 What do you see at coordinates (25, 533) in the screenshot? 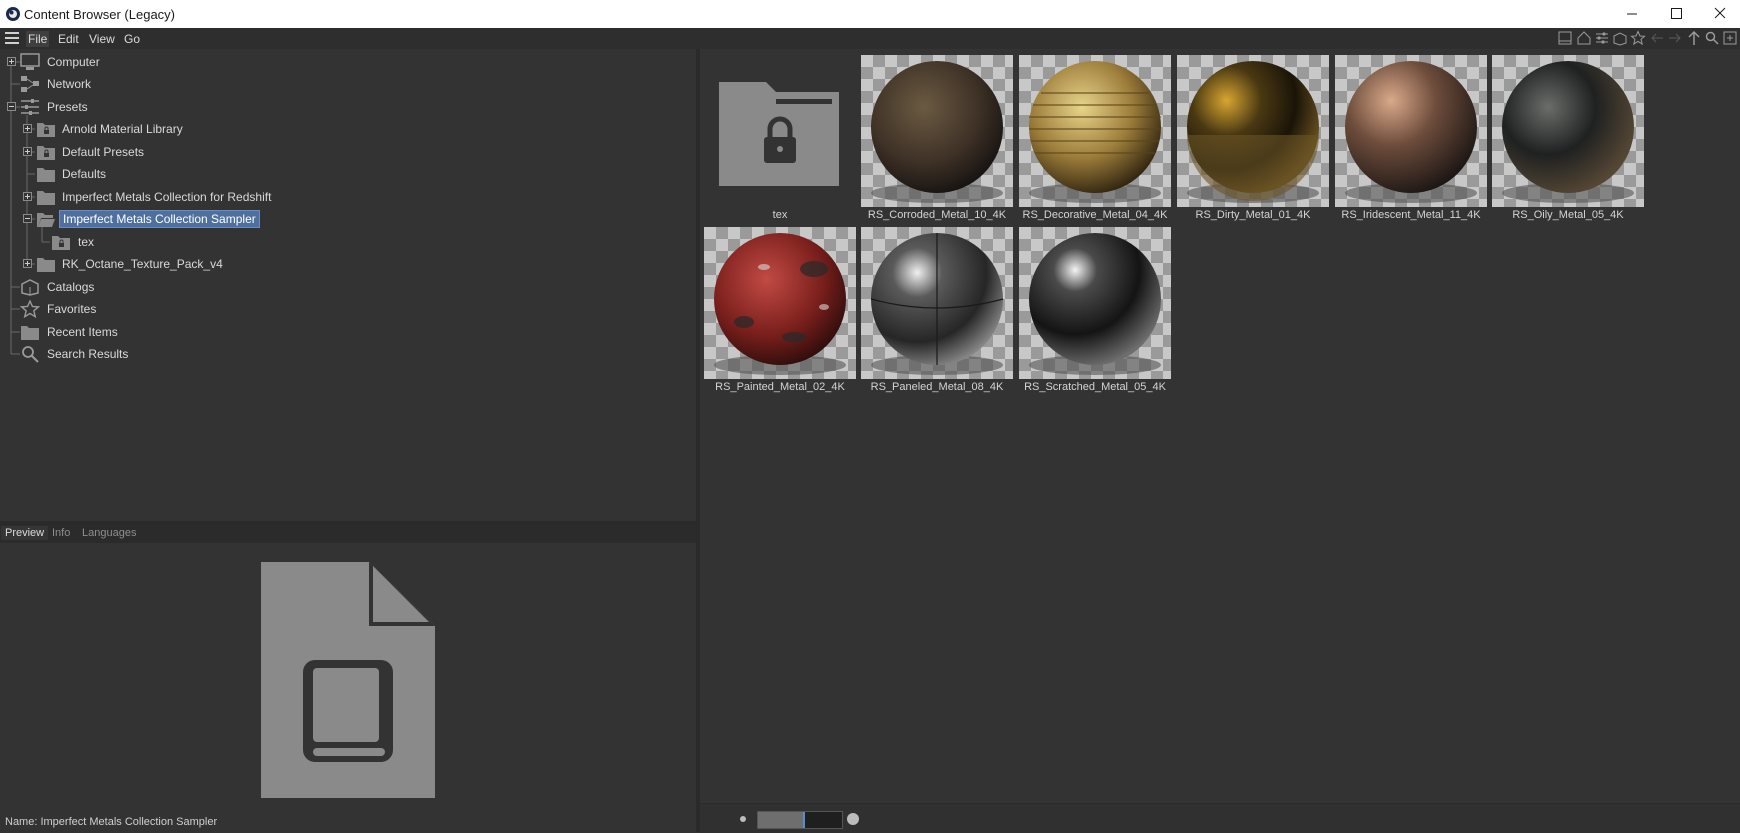
I see `tab-preview: Preview` at bounding box center [25, 533].